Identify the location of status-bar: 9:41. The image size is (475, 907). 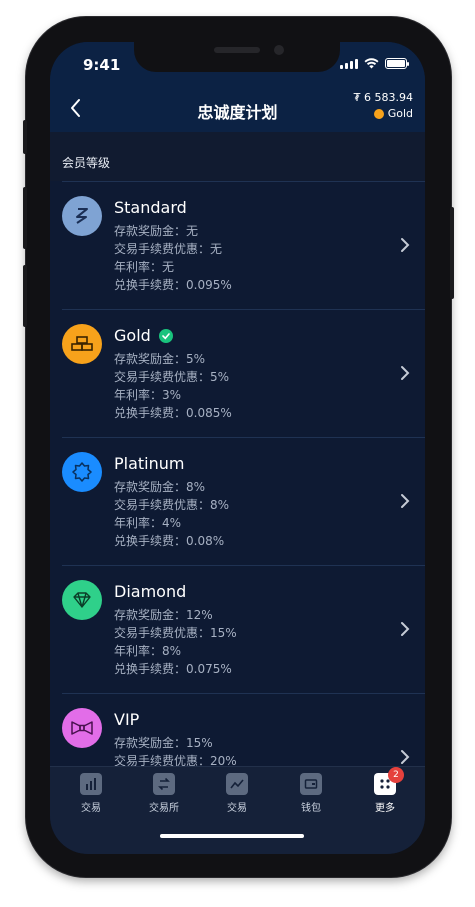
(237, 64).